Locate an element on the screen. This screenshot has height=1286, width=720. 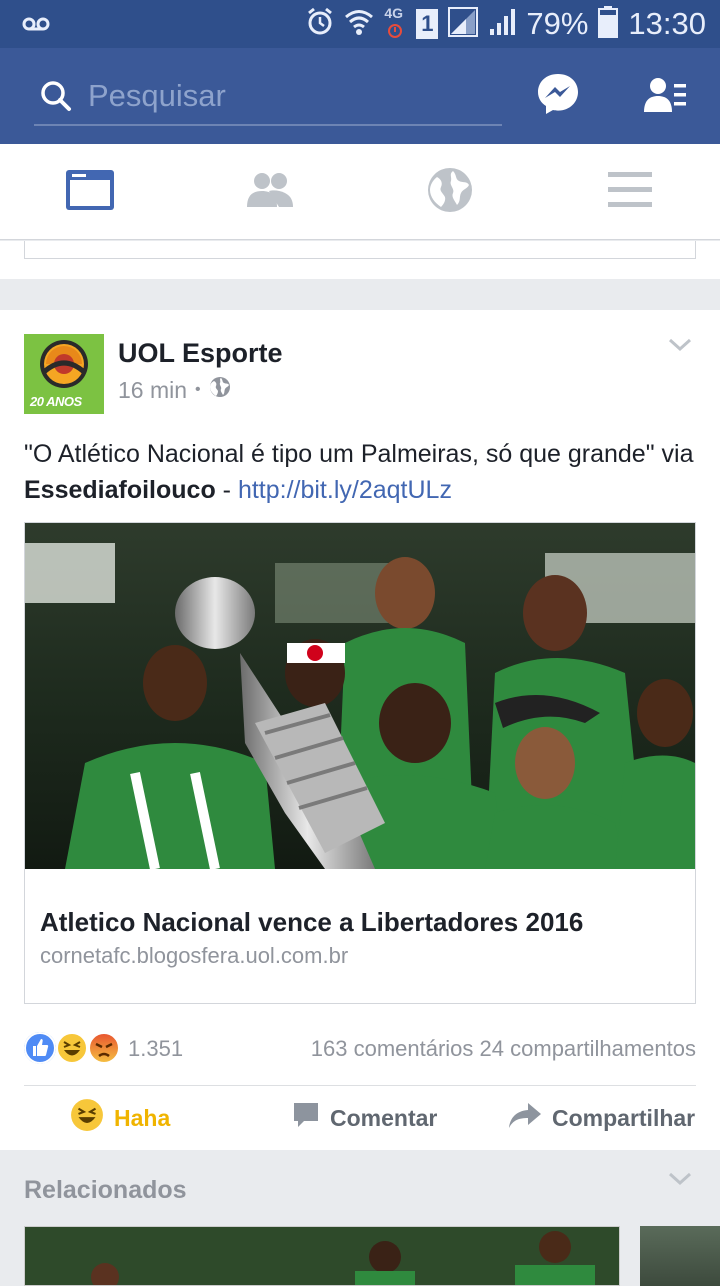
tab-notifications is located at coordinates (450, 192).